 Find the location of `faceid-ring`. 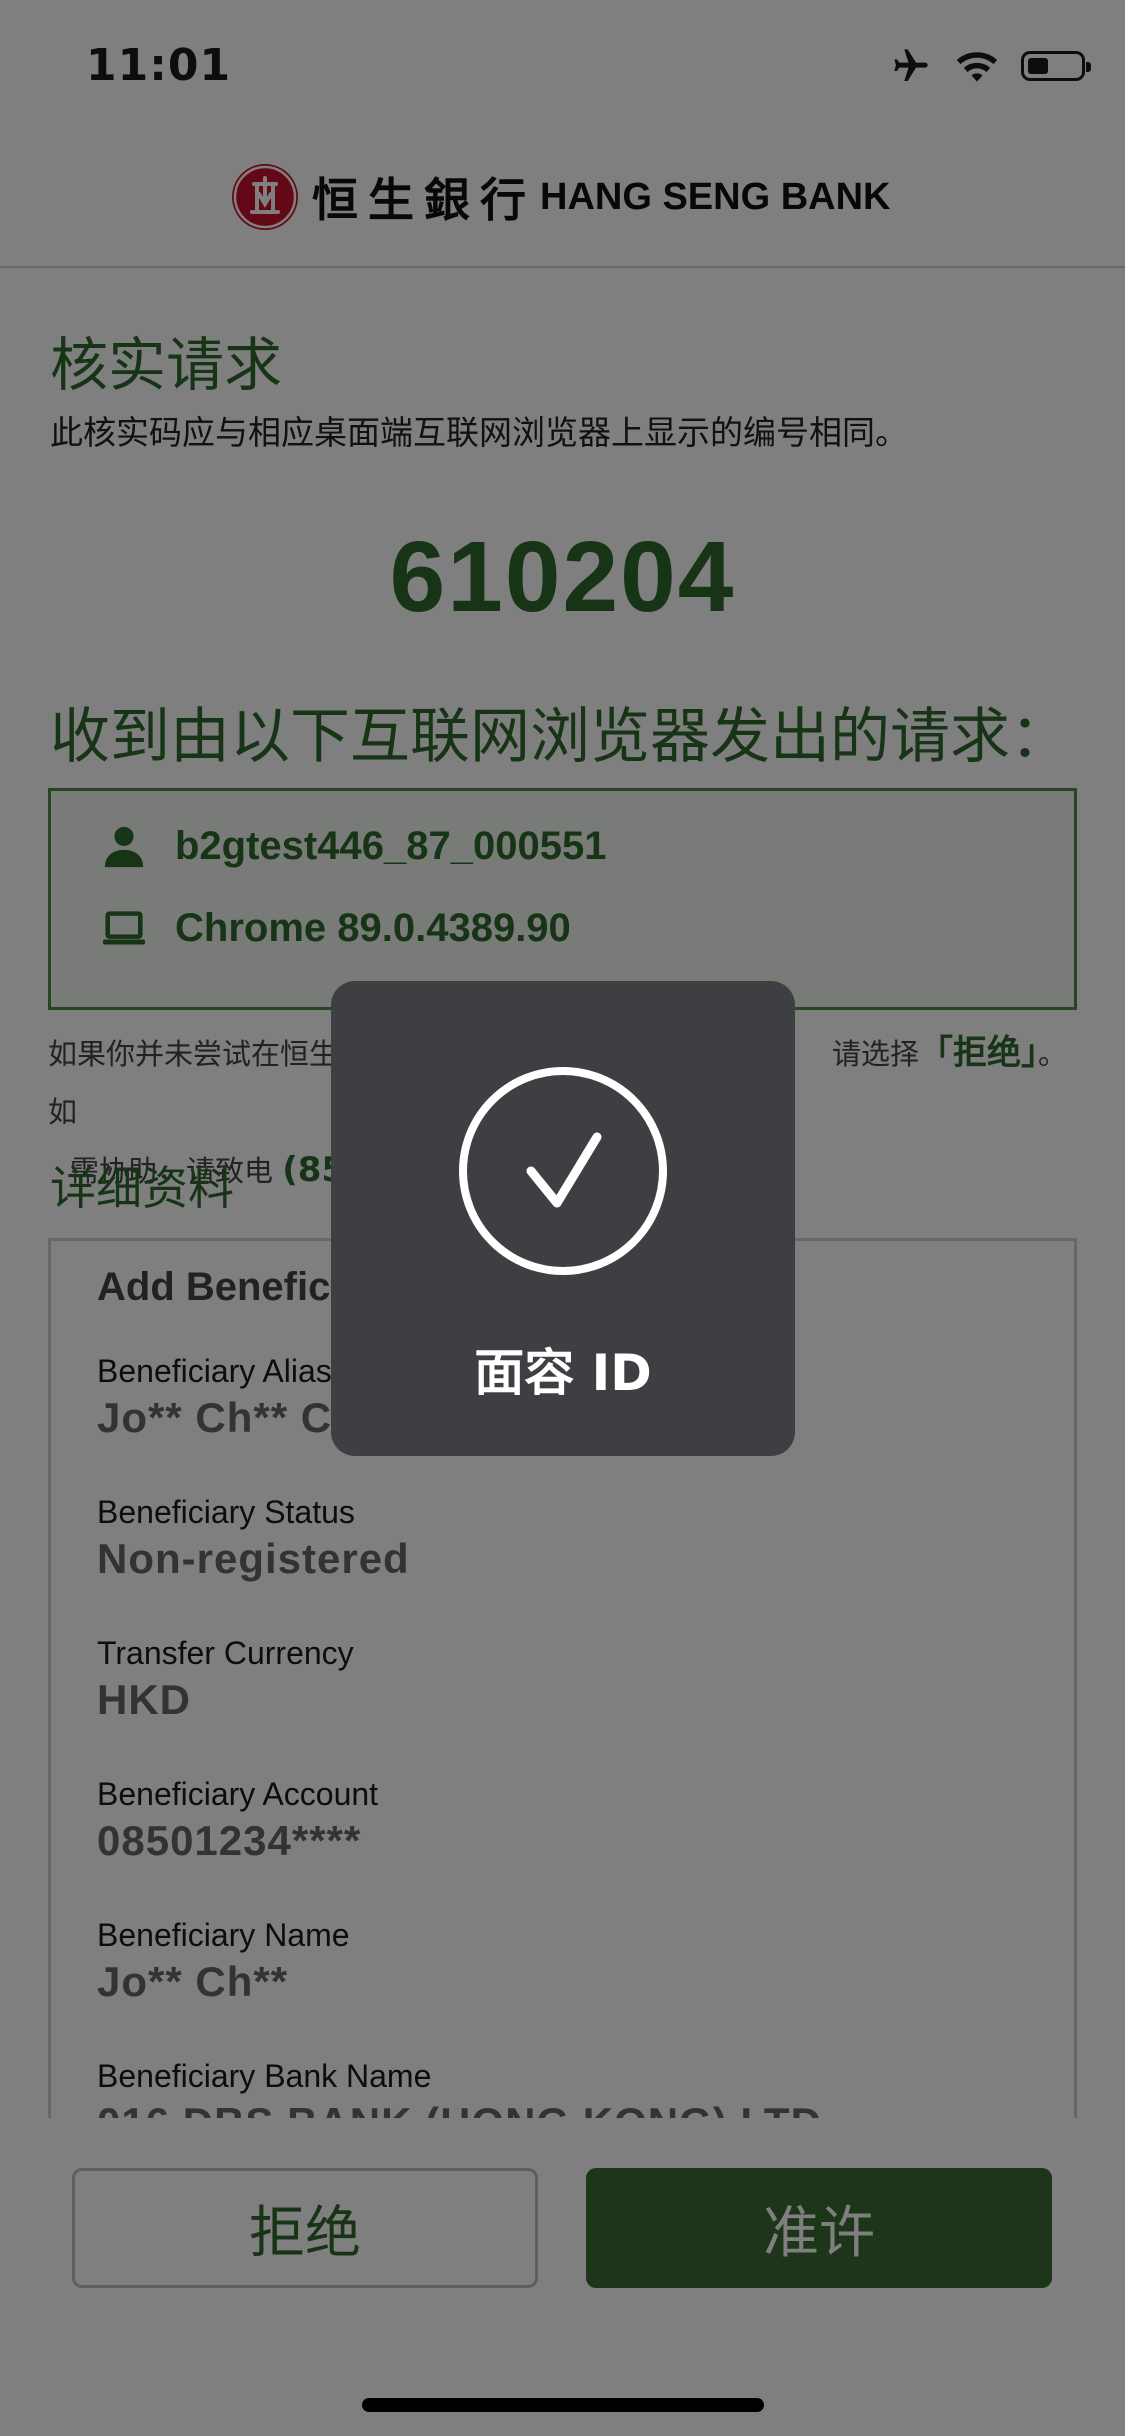

faceid-ring is located at coordinates (563, 1171).